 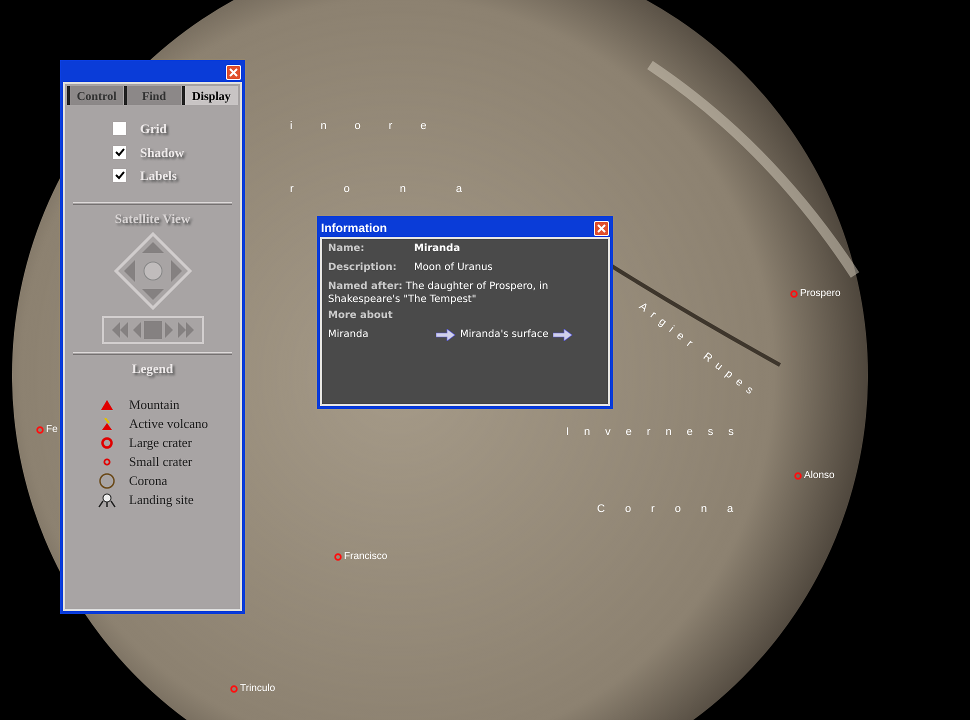 I want to click on field-label: Description:, so click(x=363, y=267).